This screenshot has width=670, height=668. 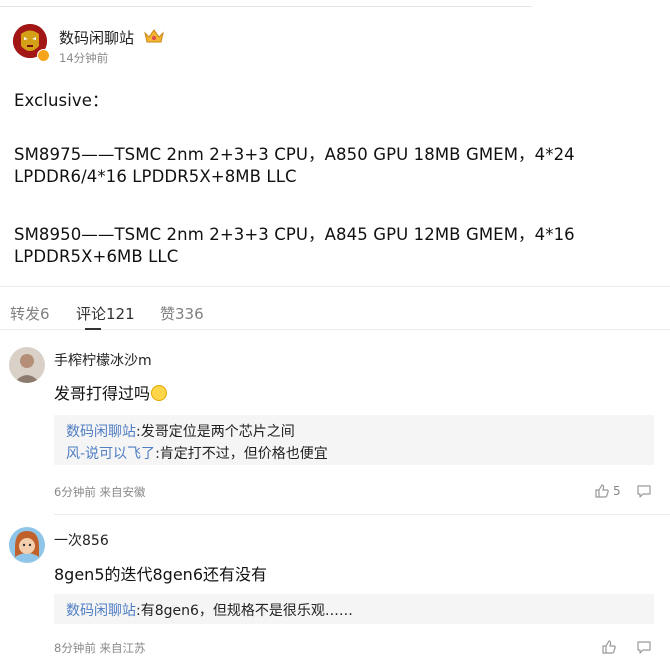 I want to click on post-line: LPDDR5X+6MB LLC, so click(x=96, y=256).